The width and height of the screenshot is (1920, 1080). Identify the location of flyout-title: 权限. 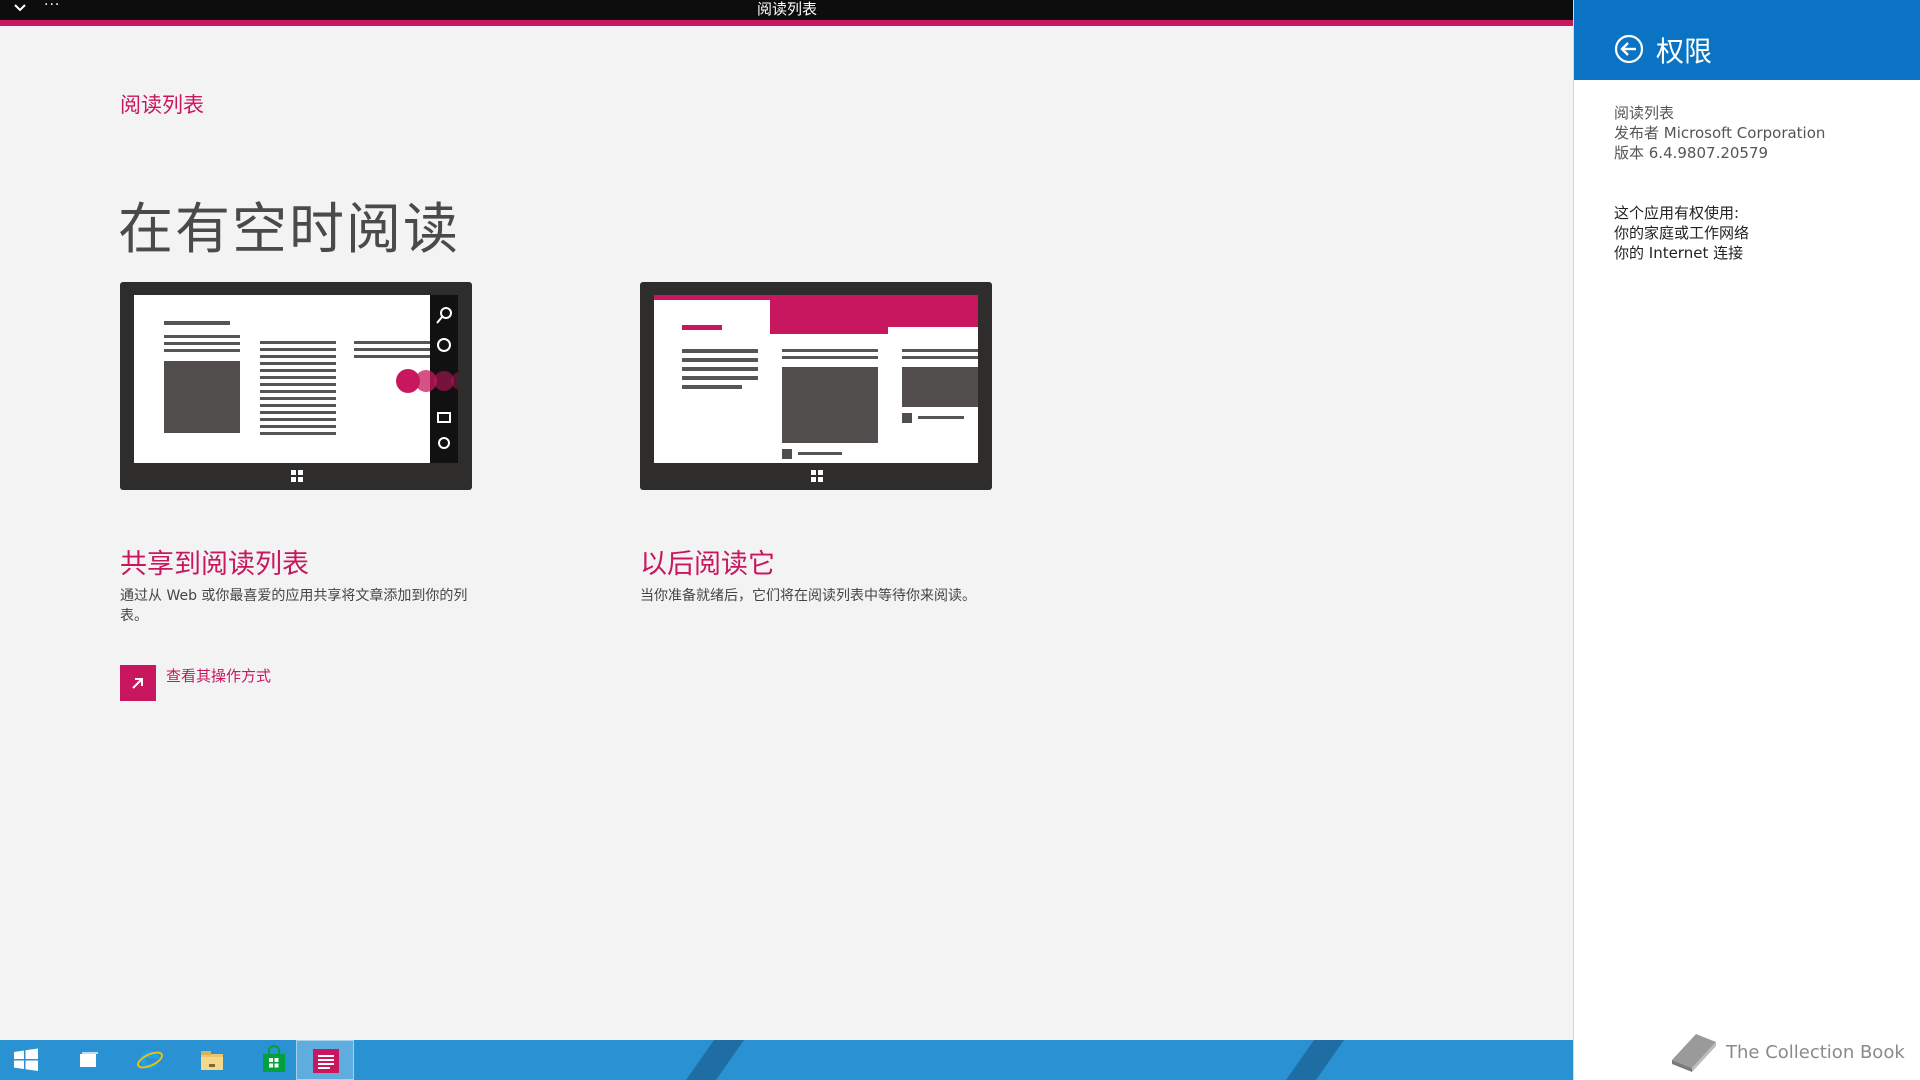
(1684, 51).